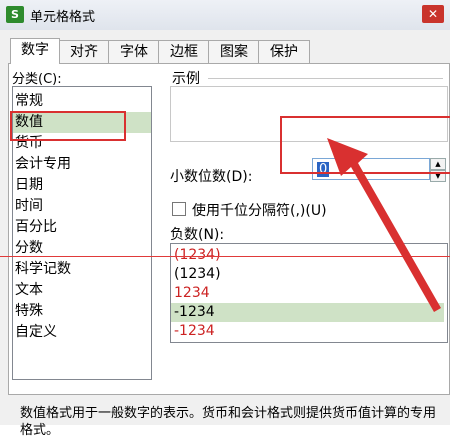 Image resolution: width=450 pixels, height=439 pixels. I want to click on annotation-arrow-icon, so click(384, 225).